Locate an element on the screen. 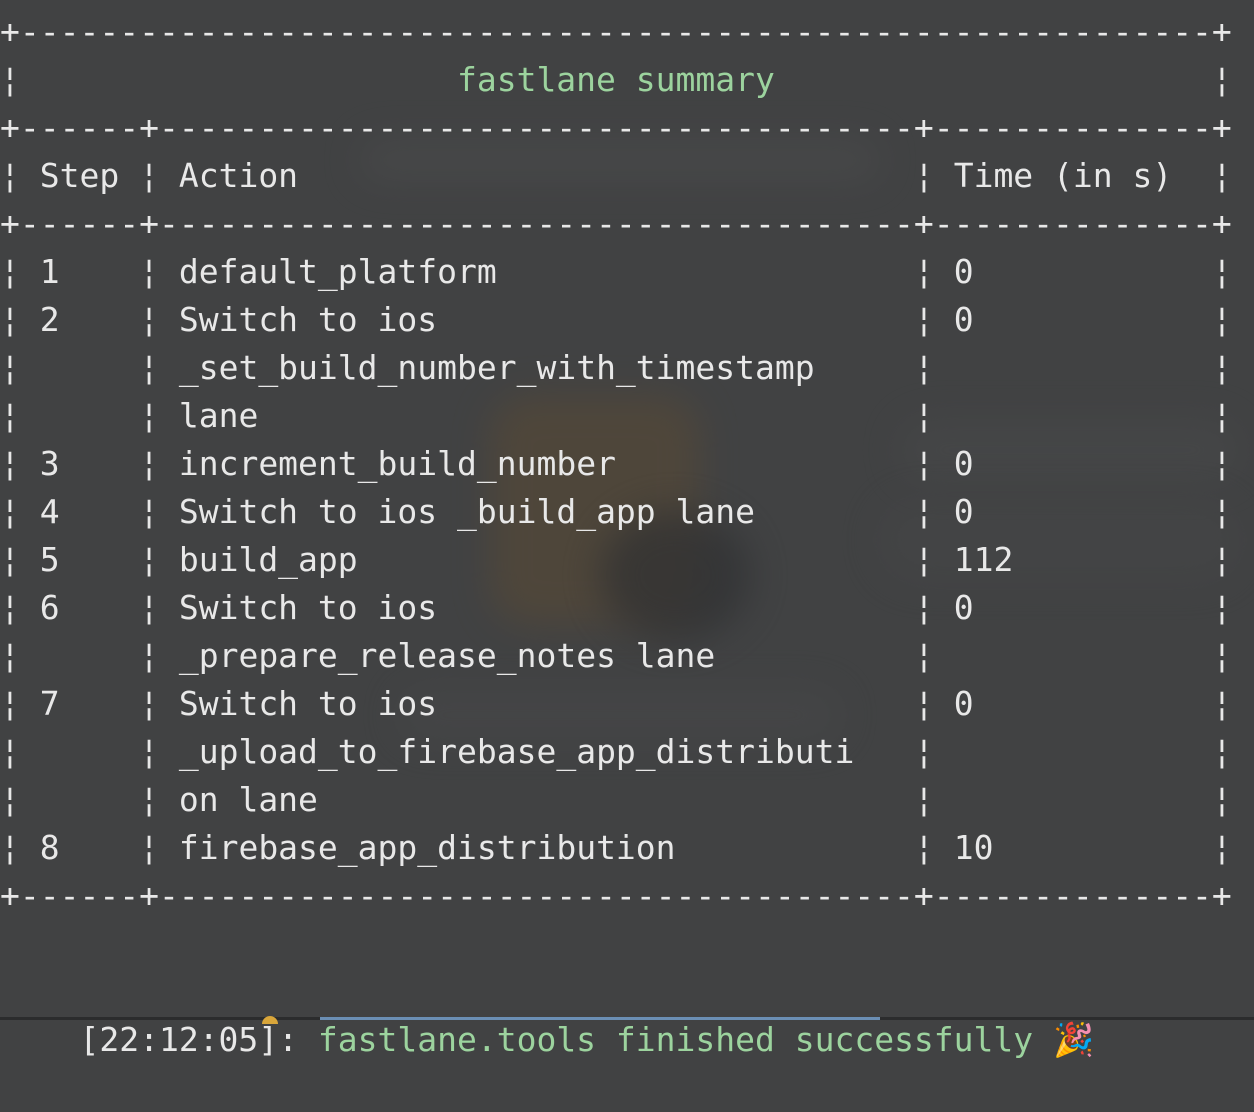 The width and height of the screenshot is (1254, 1112). table-row: ¦ 1 ¦ default_platform ¦ 0 ¦ is located at coordinates (616, 272).